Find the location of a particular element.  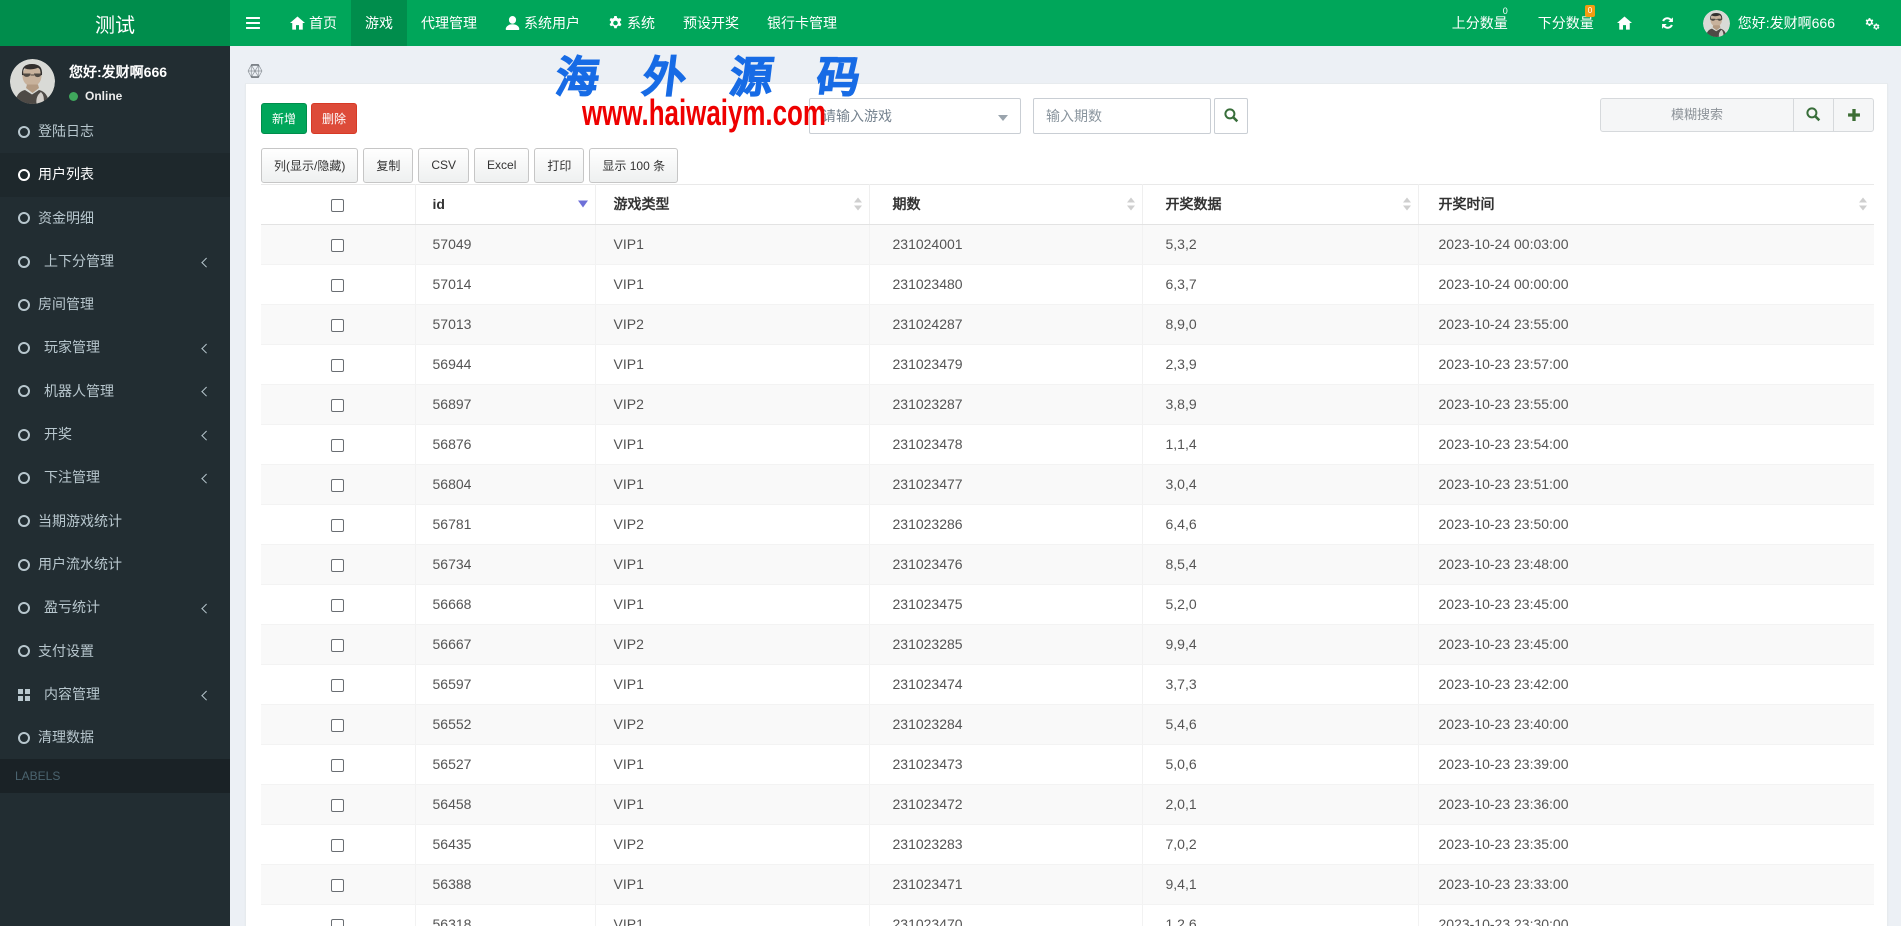

cell-numbers: 6,3,7 is located at coordinates (1280, 284).